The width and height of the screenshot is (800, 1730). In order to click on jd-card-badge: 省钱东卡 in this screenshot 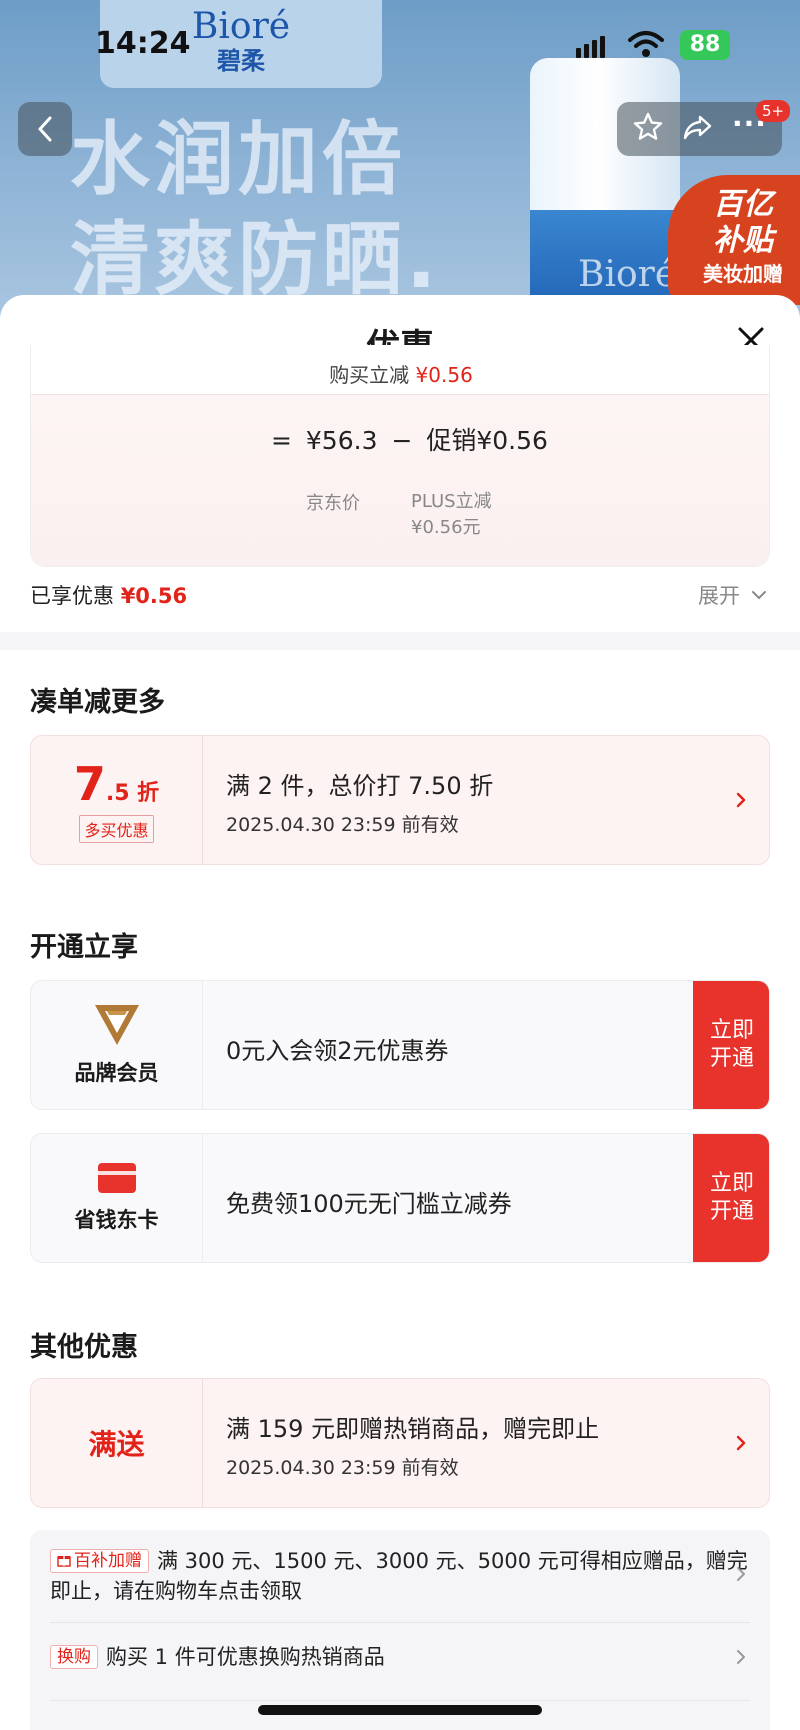, I will do `click(117, 1198)`.